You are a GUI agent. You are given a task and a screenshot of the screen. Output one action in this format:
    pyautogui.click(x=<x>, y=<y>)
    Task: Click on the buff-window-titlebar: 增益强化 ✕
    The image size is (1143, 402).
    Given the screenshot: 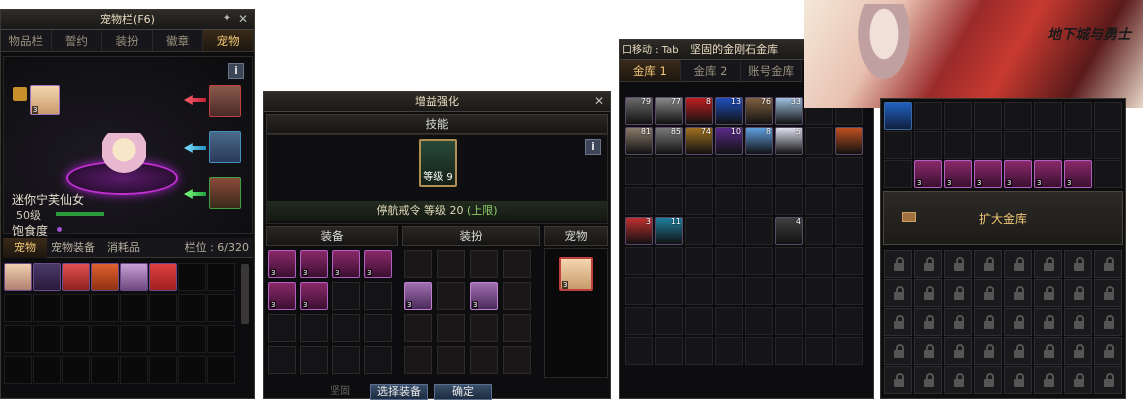 What is the action you would take?
    pyautogui.click(x=437, y=102)
    